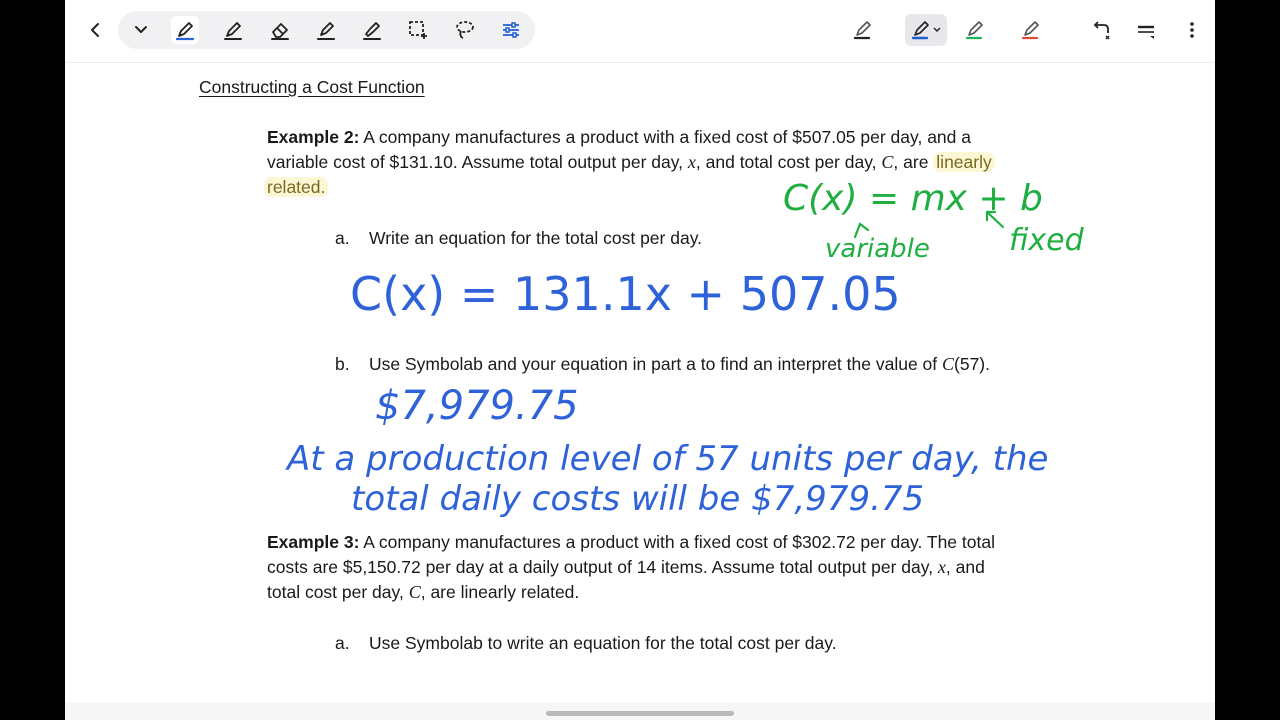  What do you see at coordinates (1146, 30) in the screenshot?
I see `page-options-icon` at bounding box center [1146, 30].